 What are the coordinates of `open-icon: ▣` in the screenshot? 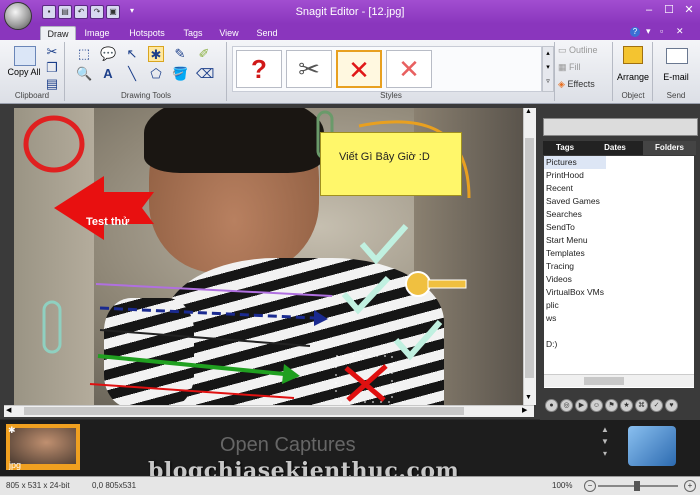 It's located at (113, 12).